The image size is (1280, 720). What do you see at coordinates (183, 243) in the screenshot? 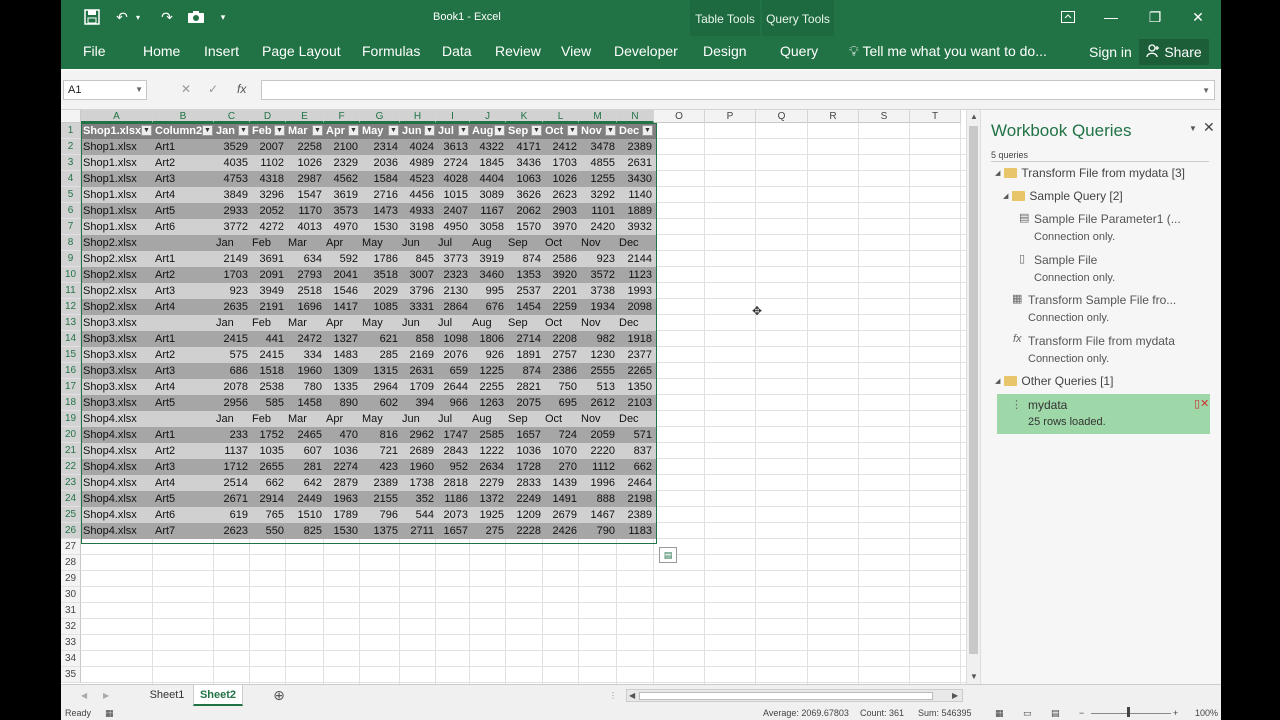
I see `table-cell` at bounding box center [183, 243].